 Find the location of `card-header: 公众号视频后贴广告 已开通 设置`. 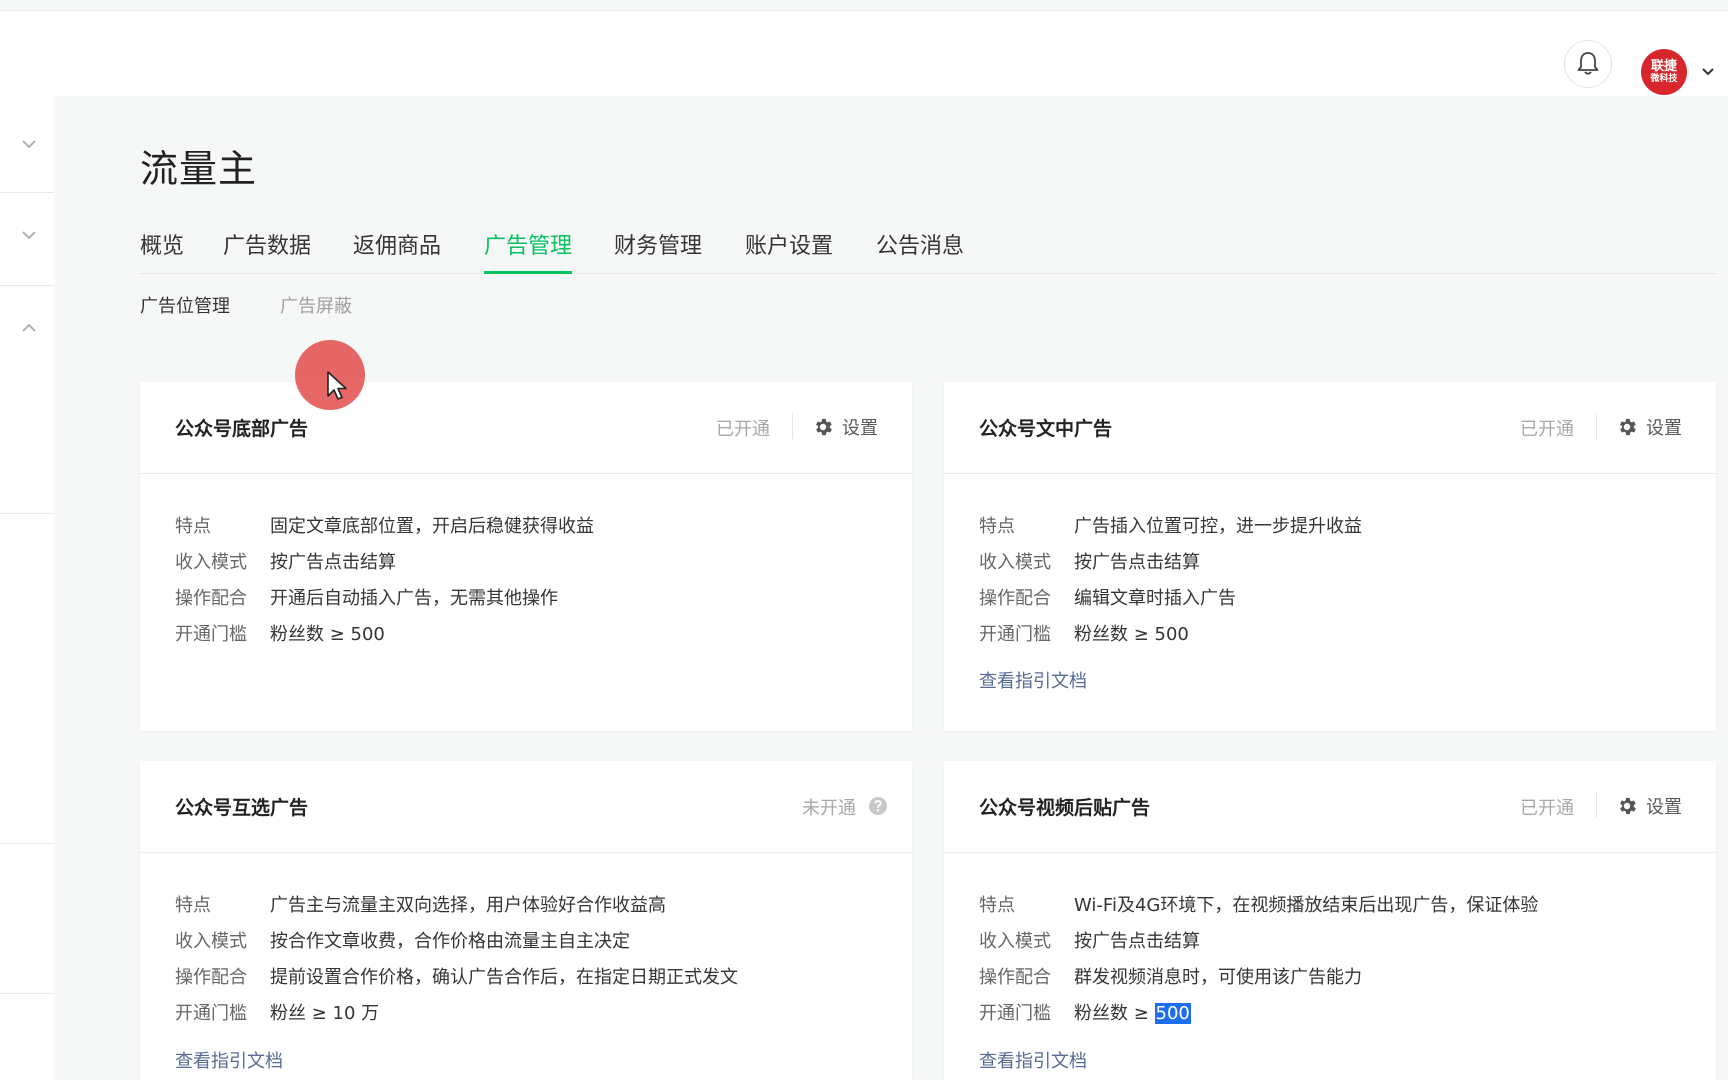

card-header: 公众号视频后贴广告 已开通 设置 is located at coordinates (1330, 807).